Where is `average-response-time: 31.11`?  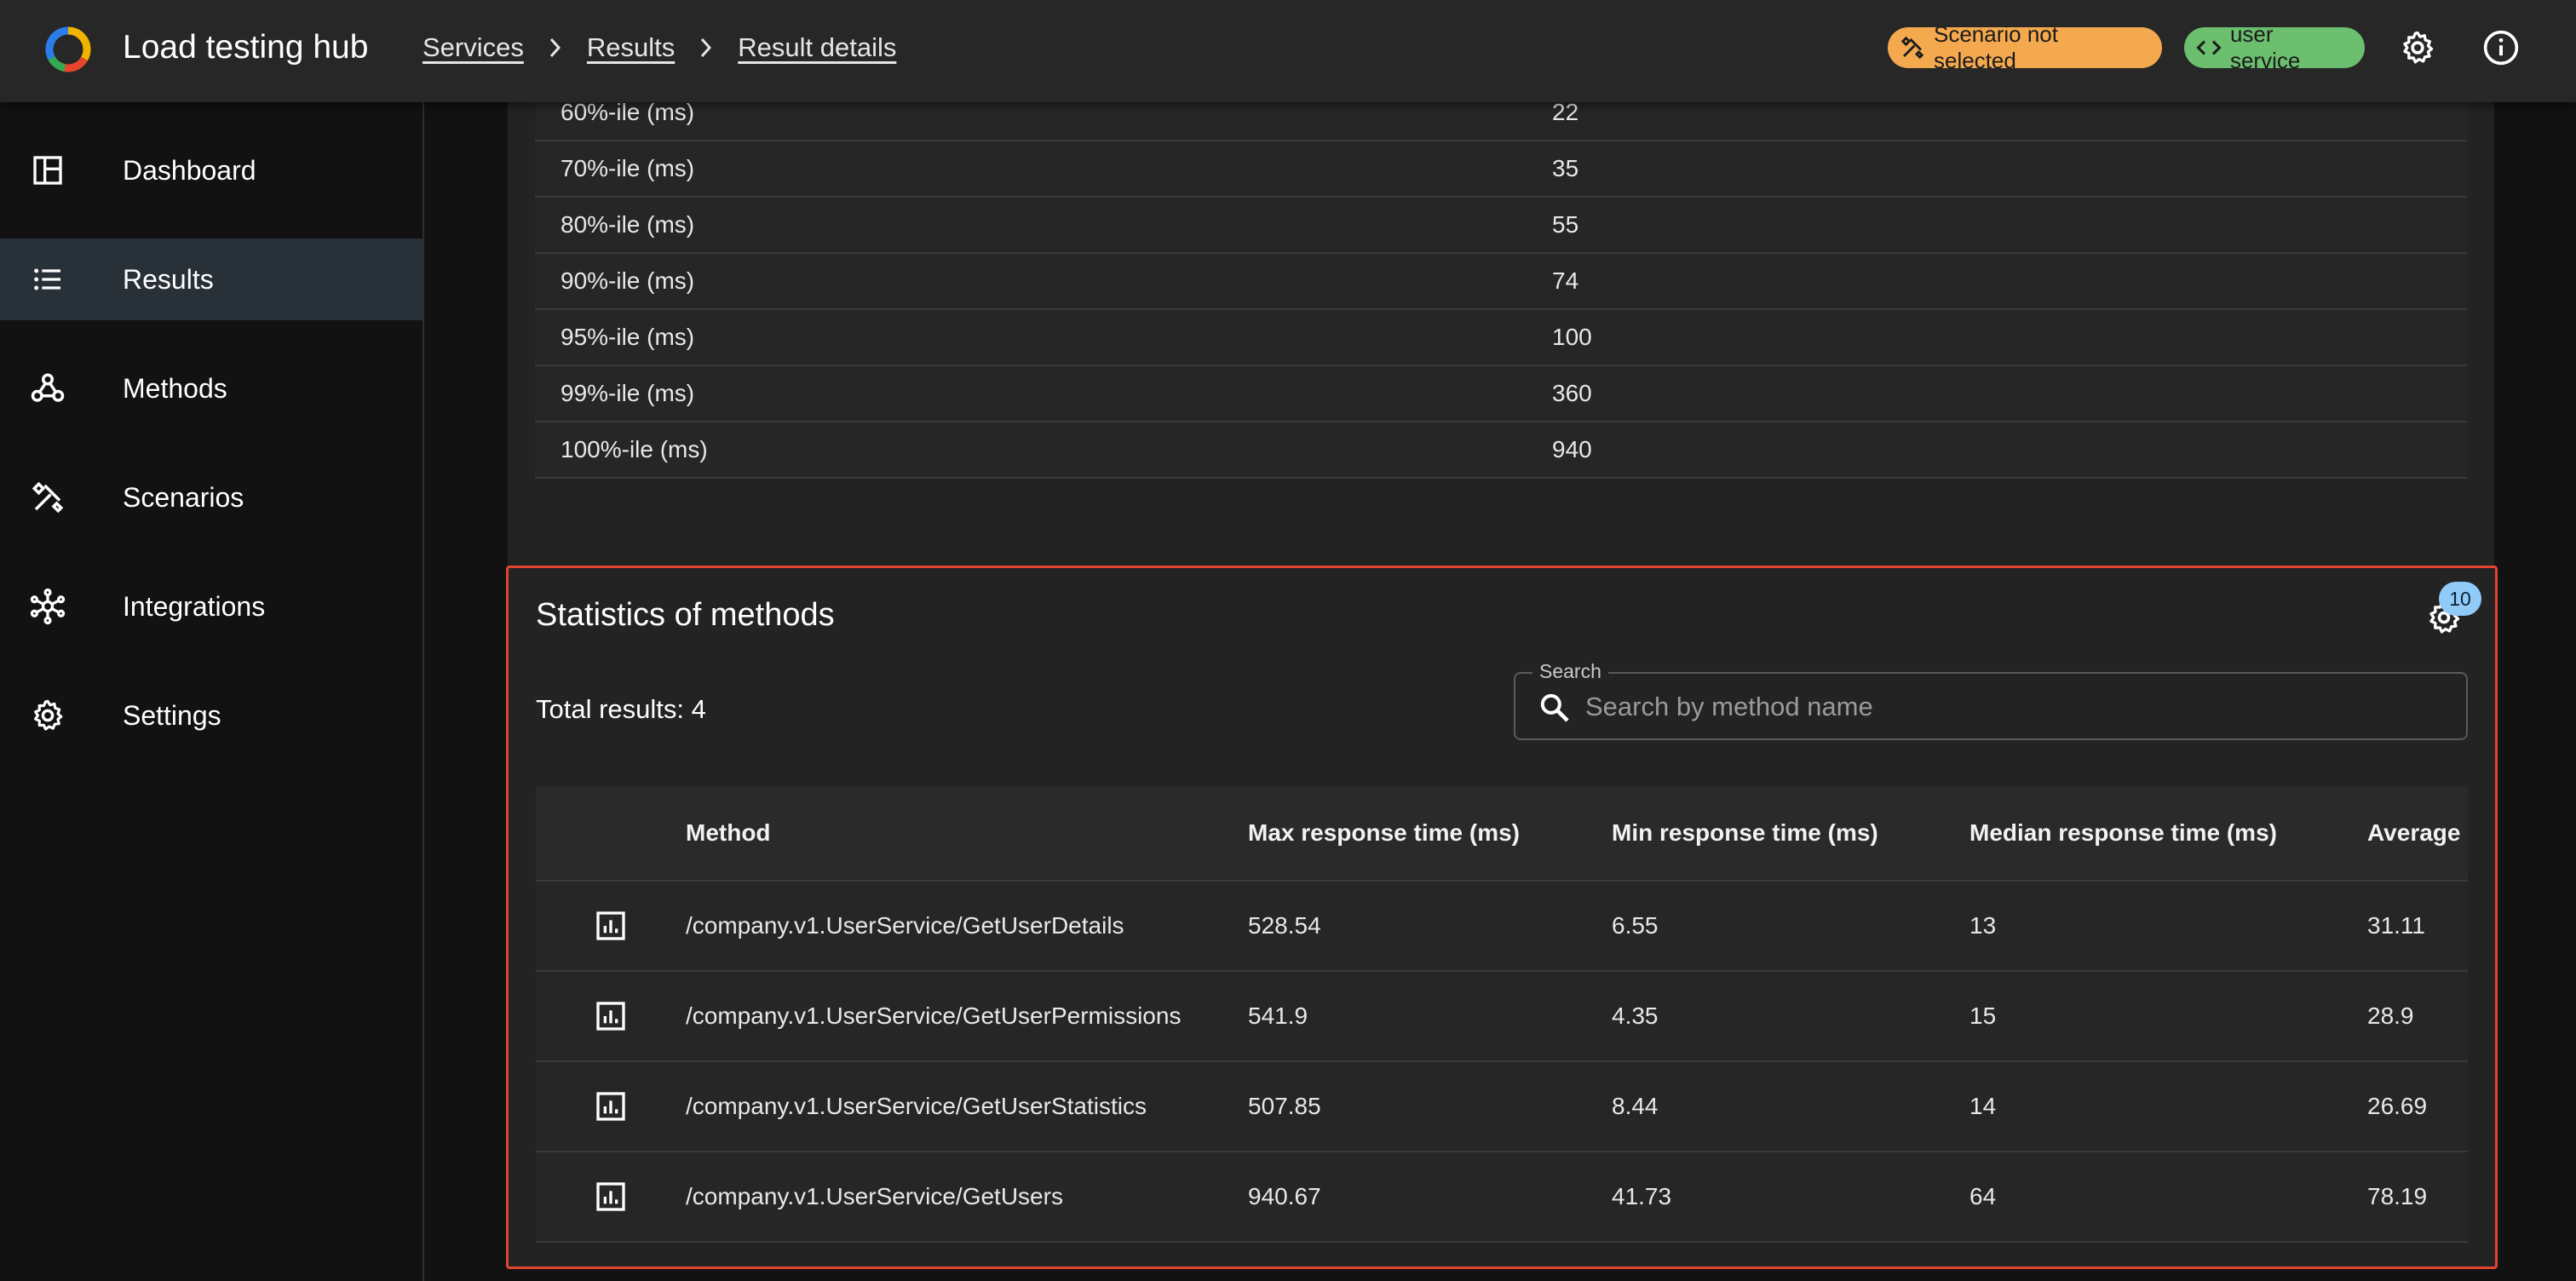 average-response-time: 31.11 is located at coordinates (2396, 925).